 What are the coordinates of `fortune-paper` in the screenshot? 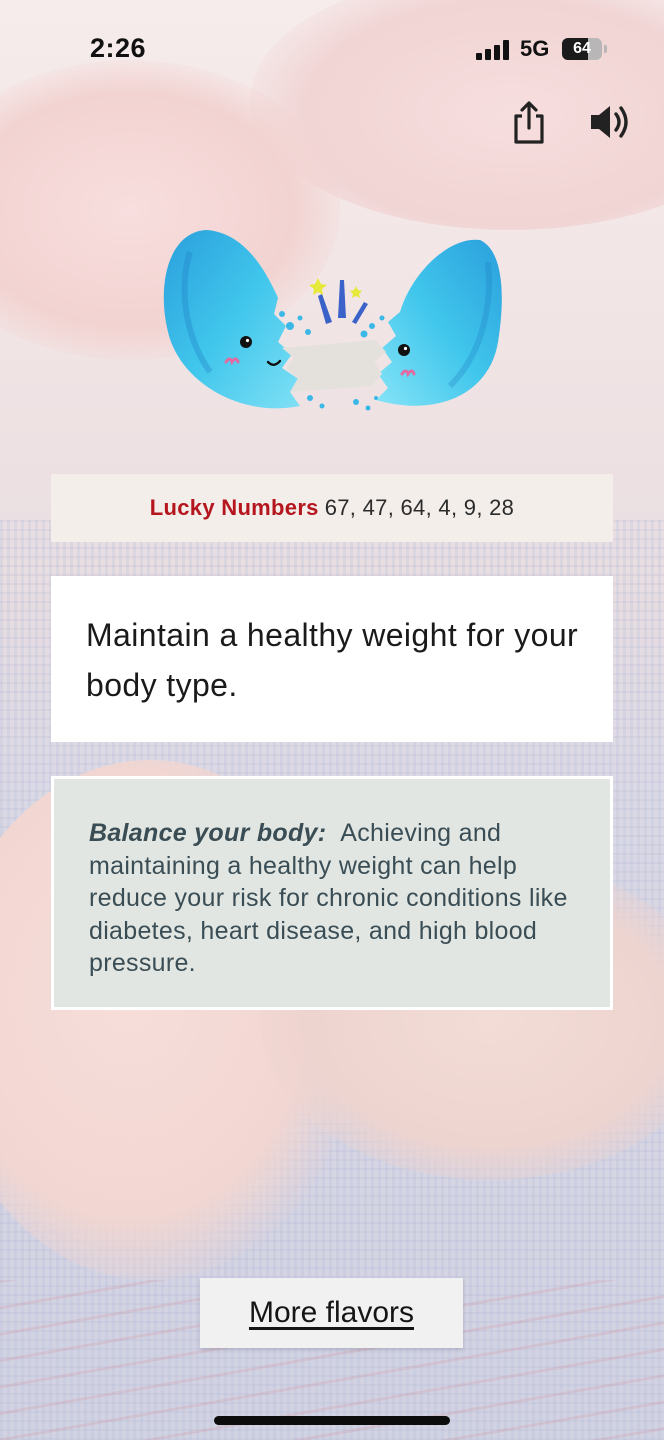 It's located at (334, 366).